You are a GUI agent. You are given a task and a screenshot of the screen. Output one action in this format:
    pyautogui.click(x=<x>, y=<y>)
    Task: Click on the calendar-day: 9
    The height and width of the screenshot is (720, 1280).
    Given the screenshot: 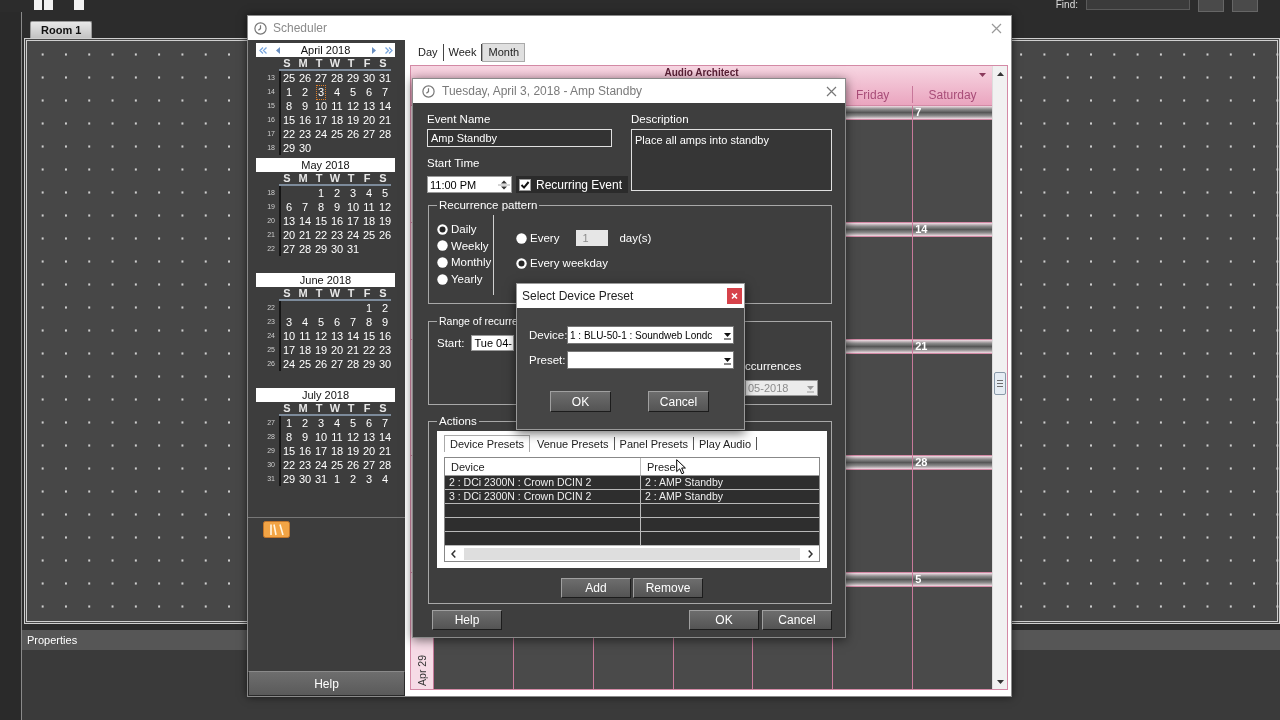 What is the action you would take?
    pyautogui.click(x=337, y=207)
    